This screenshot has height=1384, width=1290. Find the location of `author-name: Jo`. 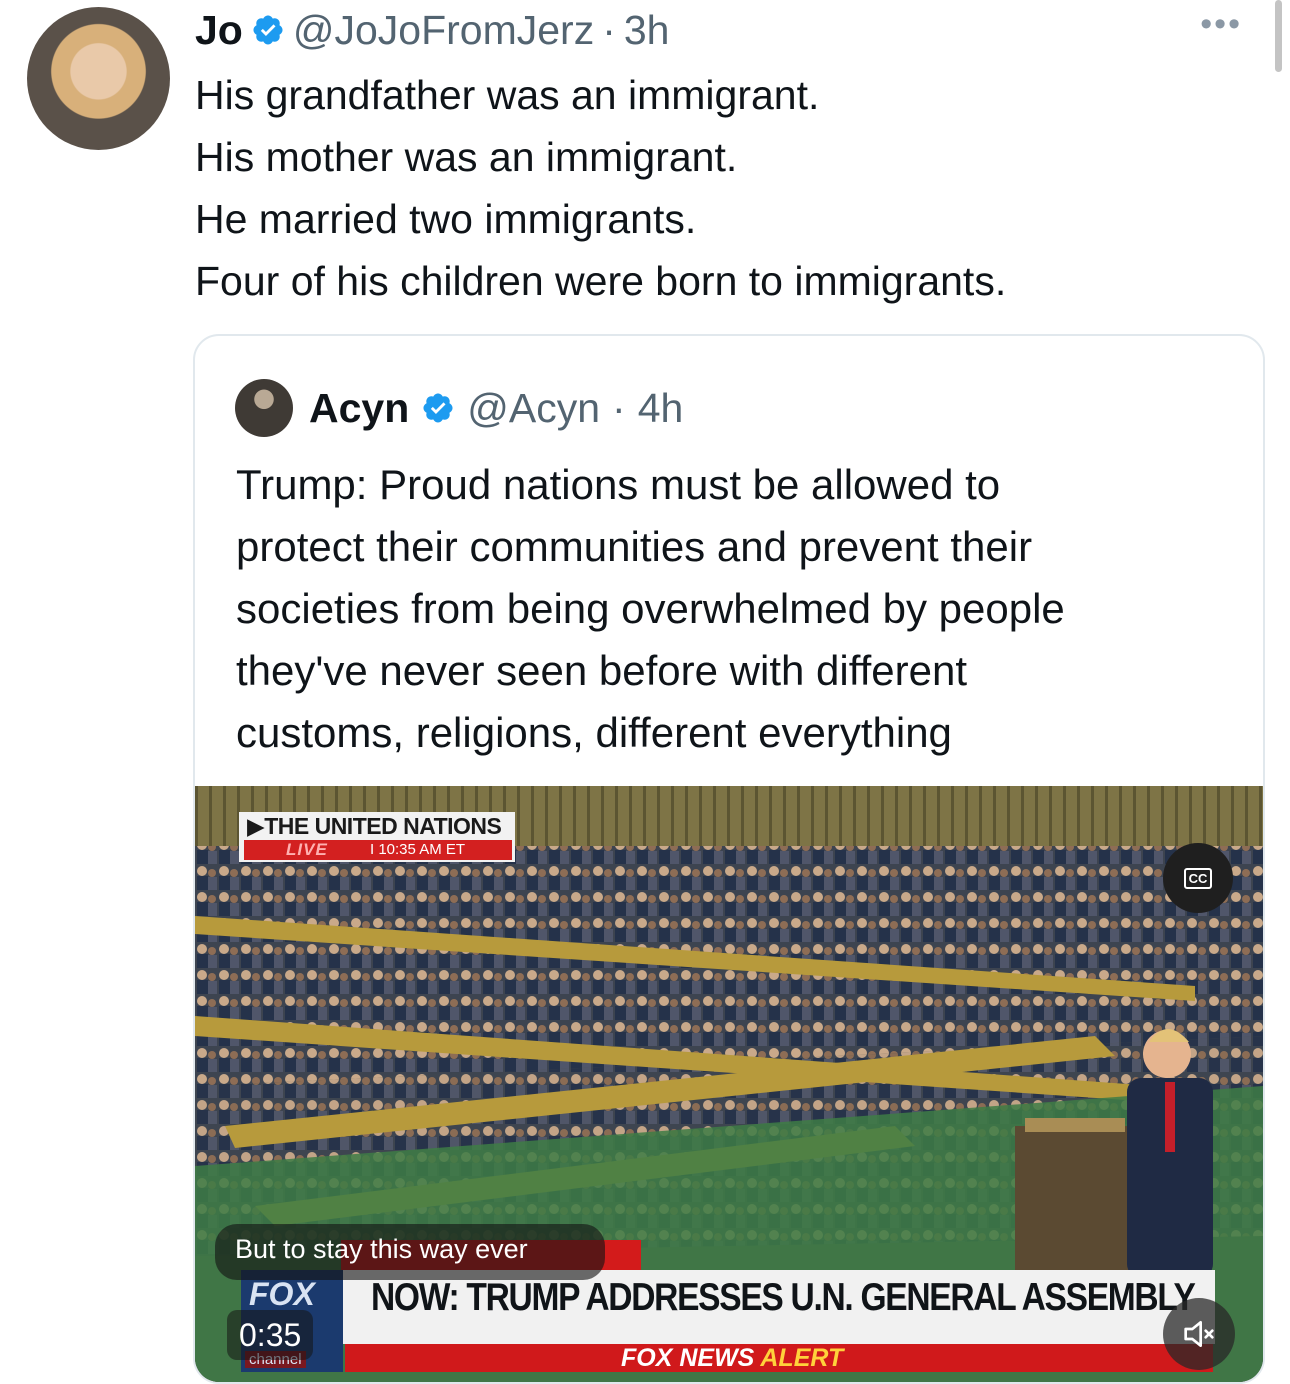

author-name: Jo is located at coordinates (219, 30).